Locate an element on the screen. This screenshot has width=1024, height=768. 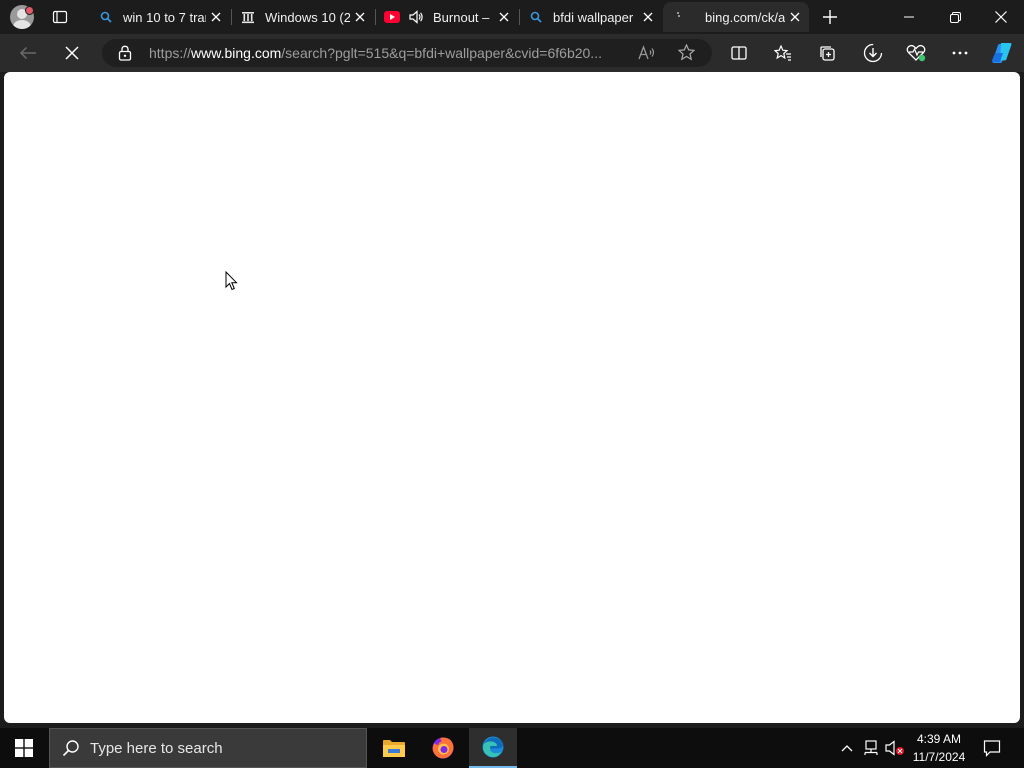
chevron-up-icon is located at coordinates (847, 748).